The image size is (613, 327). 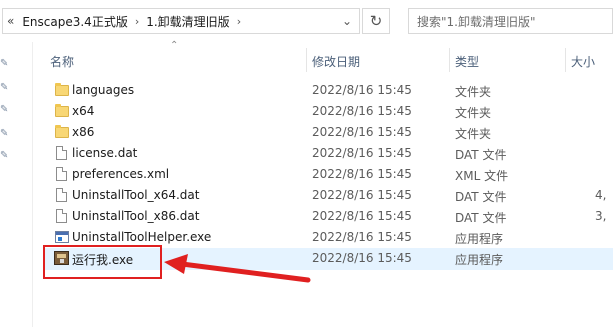 I want to click on file-name: license.dat, so click(x=105, y=153).